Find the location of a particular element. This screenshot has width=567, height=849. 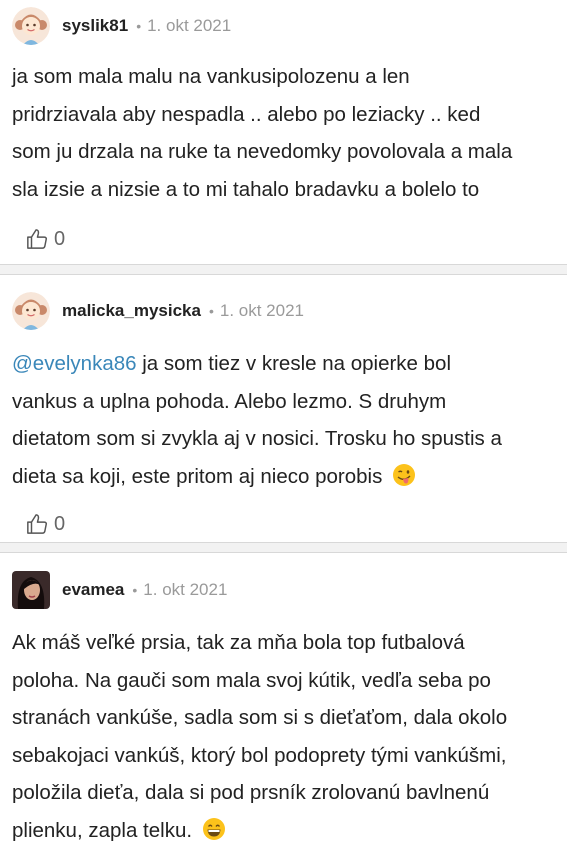

comment-header: syslik81 • 1. okt 2021 is located at coordinates (289, 26).